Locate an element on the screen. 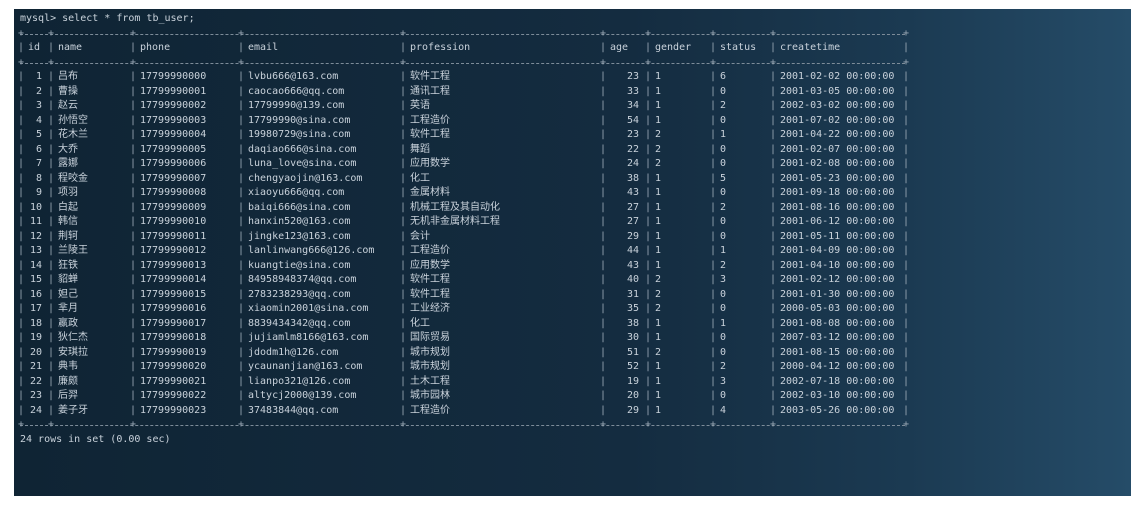  cell-name: 芈月 is located at coordinates (68, 308).